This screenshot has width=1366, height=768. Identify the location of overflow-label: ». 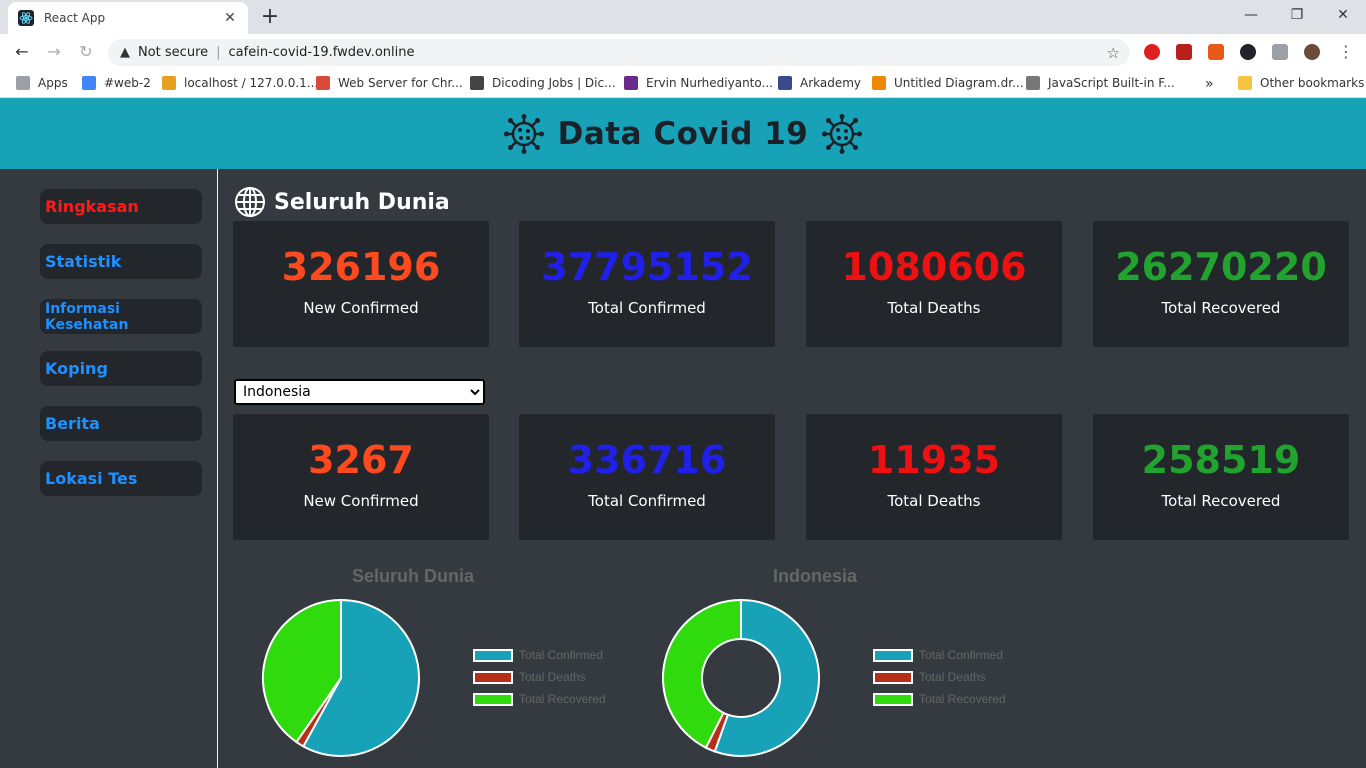
(1209, 84).